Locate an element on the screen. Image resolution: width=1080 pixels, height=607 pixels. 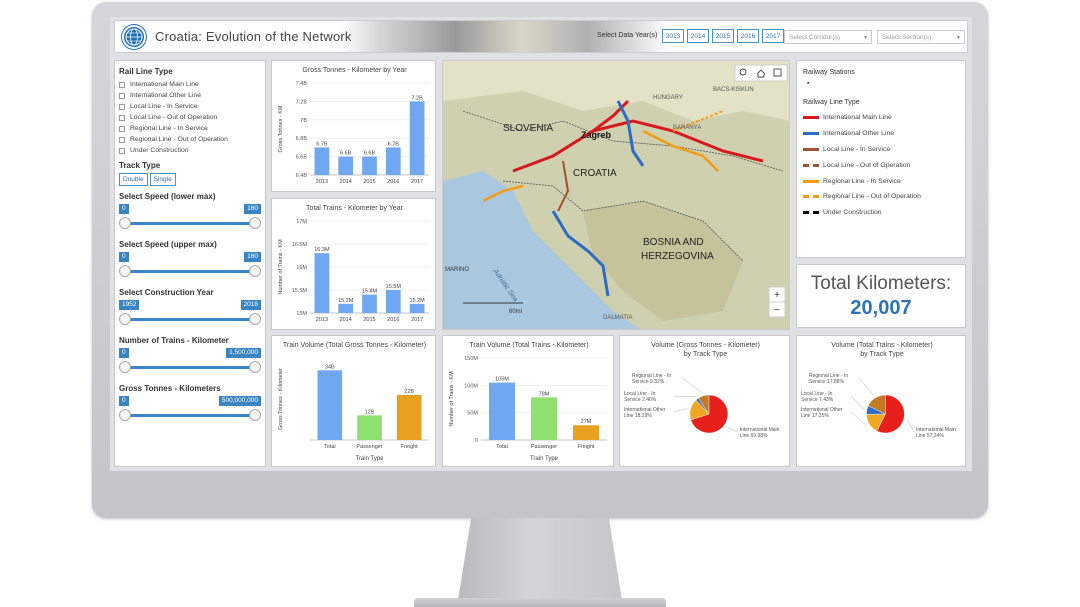
x-tick-label: Freight is located at coordinates (586, 447).